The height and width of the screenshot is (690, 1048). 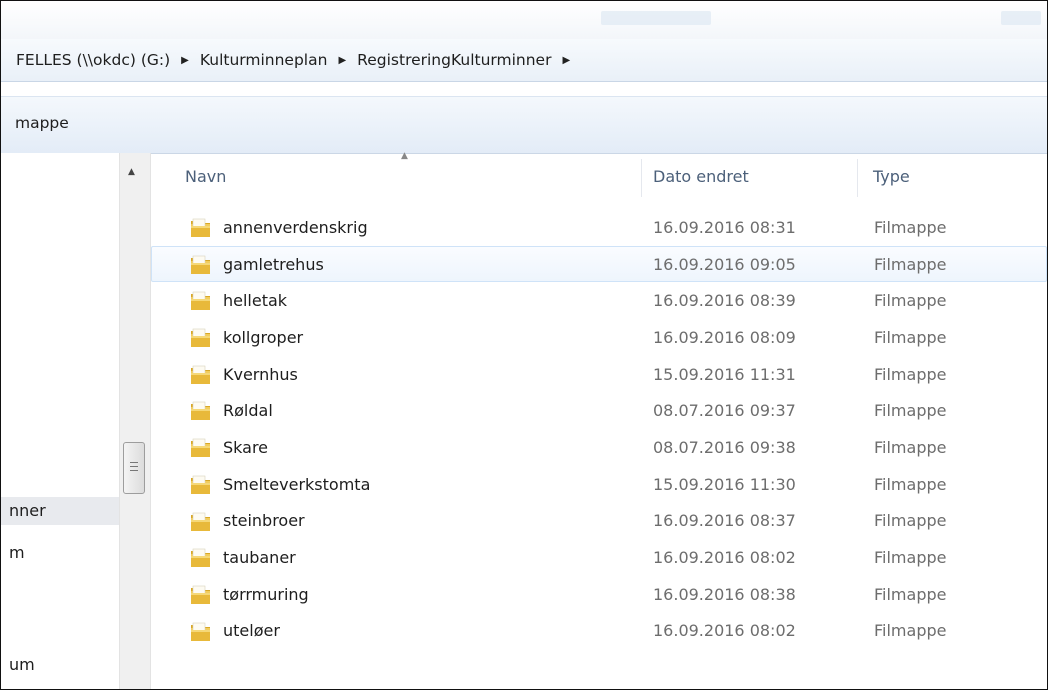 What do you see at coordinates (724, 301) in the screenshot?
I see `file-date-modified: 16.09.2016 08:39` at bounding box center [724, 301].